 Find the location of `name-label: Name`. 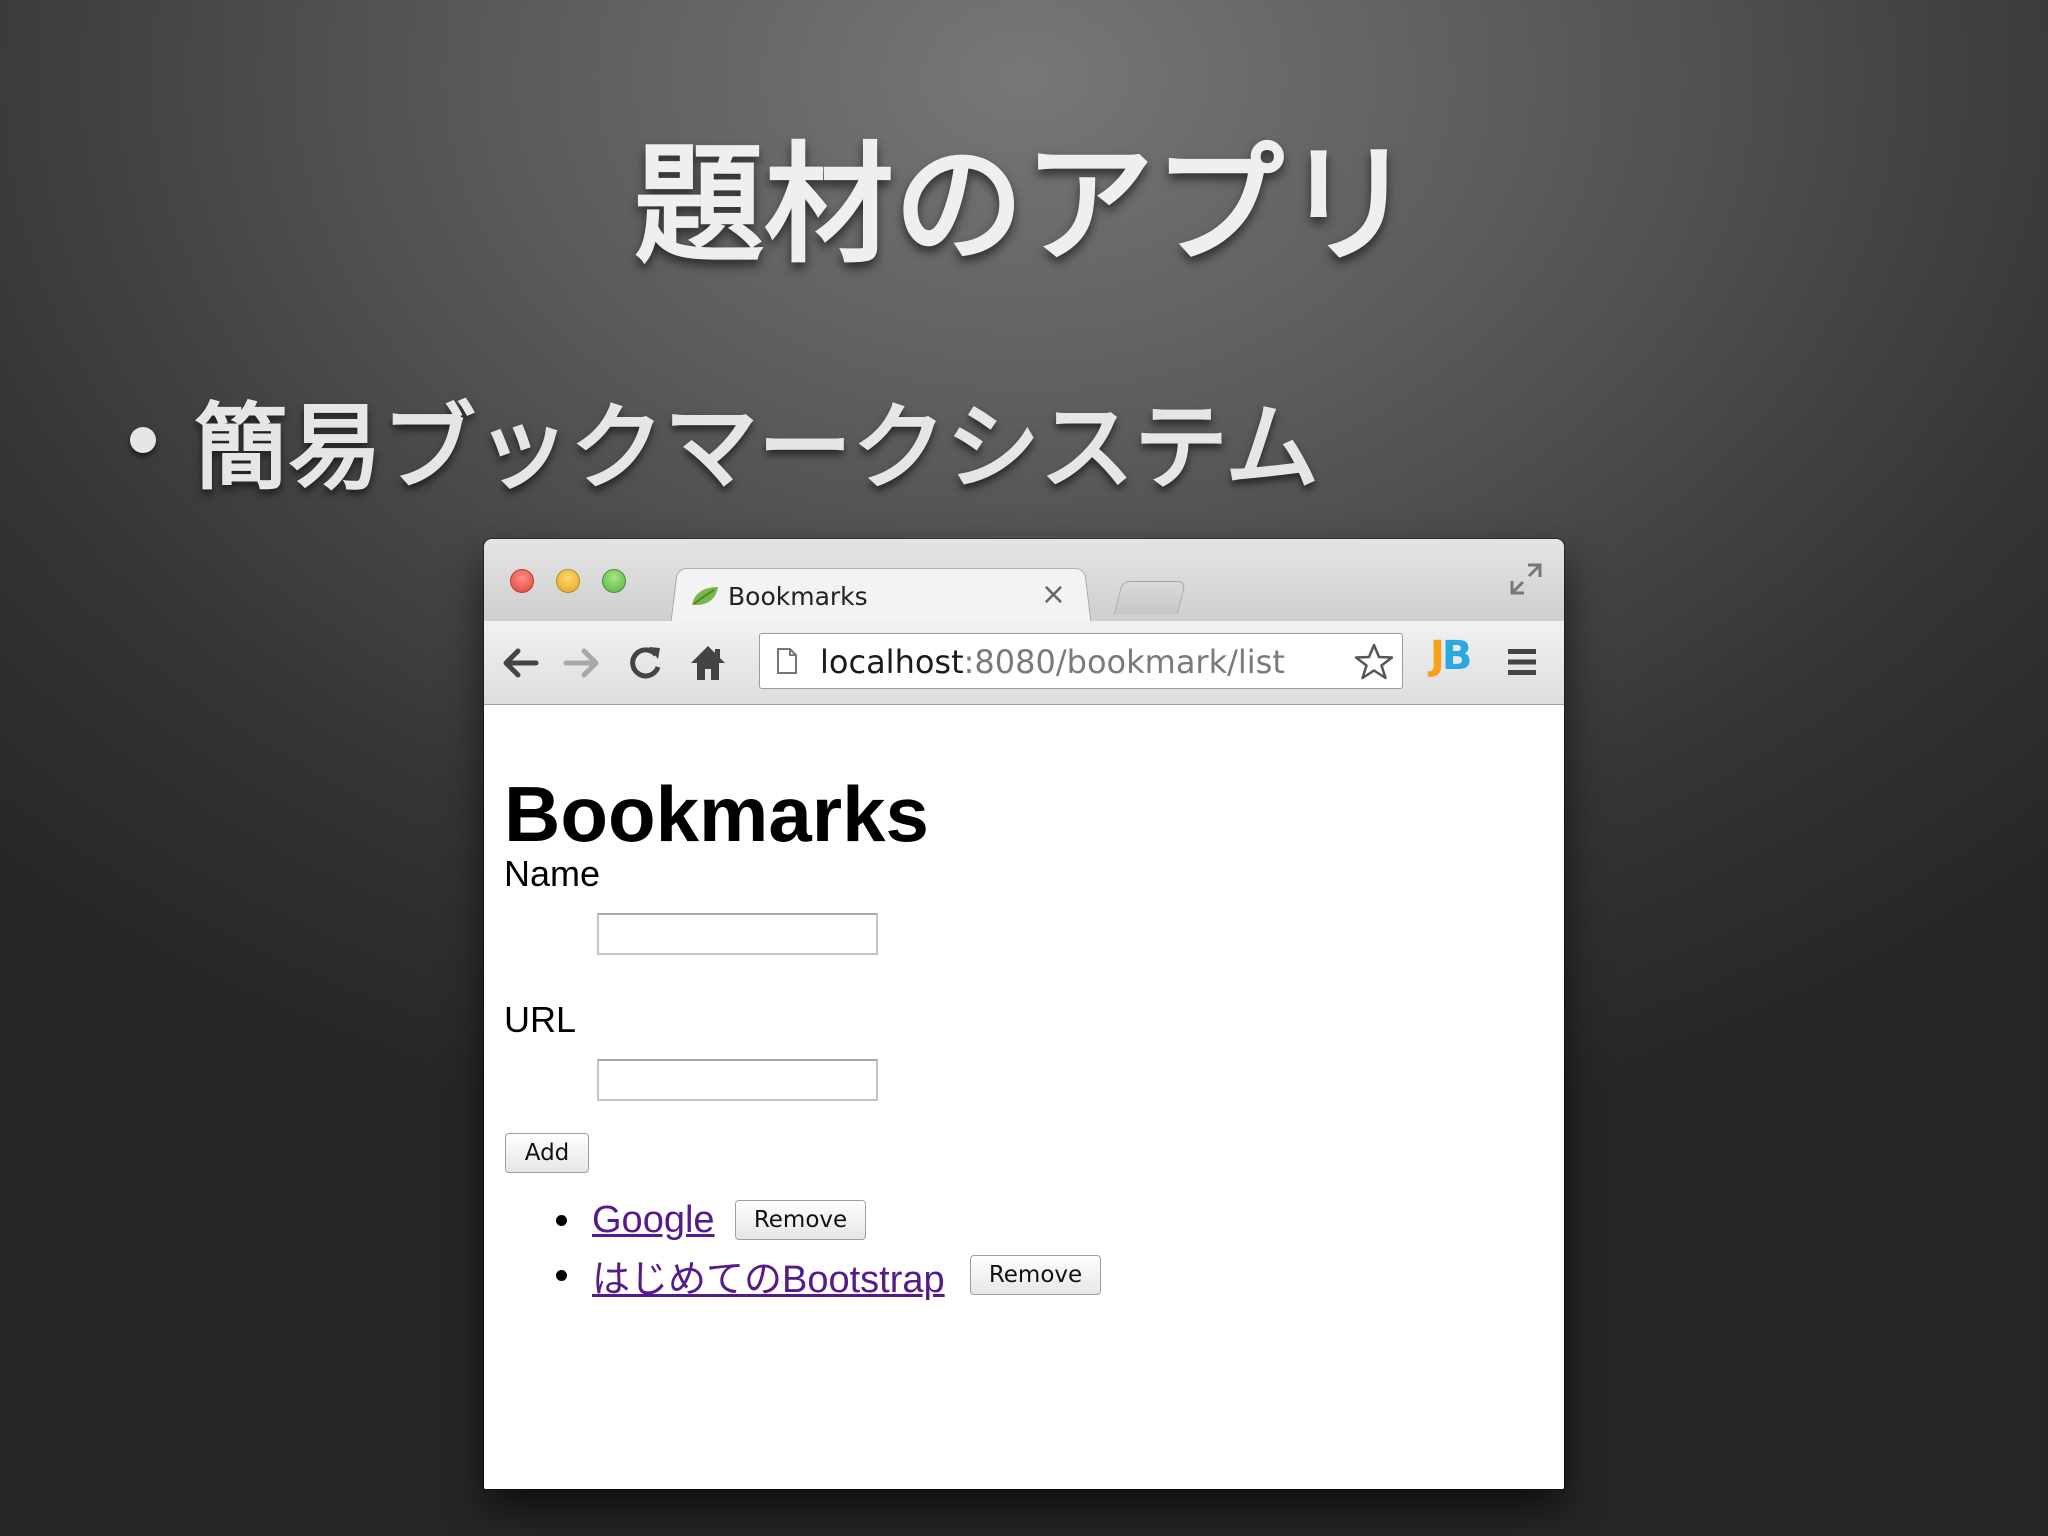

name-label: Name is located at coordinates (552, 873).